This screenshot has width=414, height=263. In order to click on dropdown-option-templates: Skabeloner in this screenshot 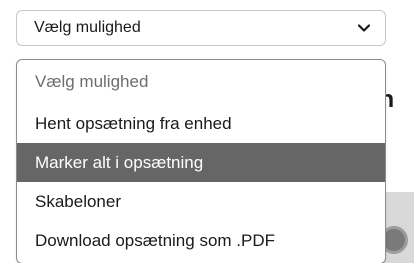, I will do `click(201, 201)`.